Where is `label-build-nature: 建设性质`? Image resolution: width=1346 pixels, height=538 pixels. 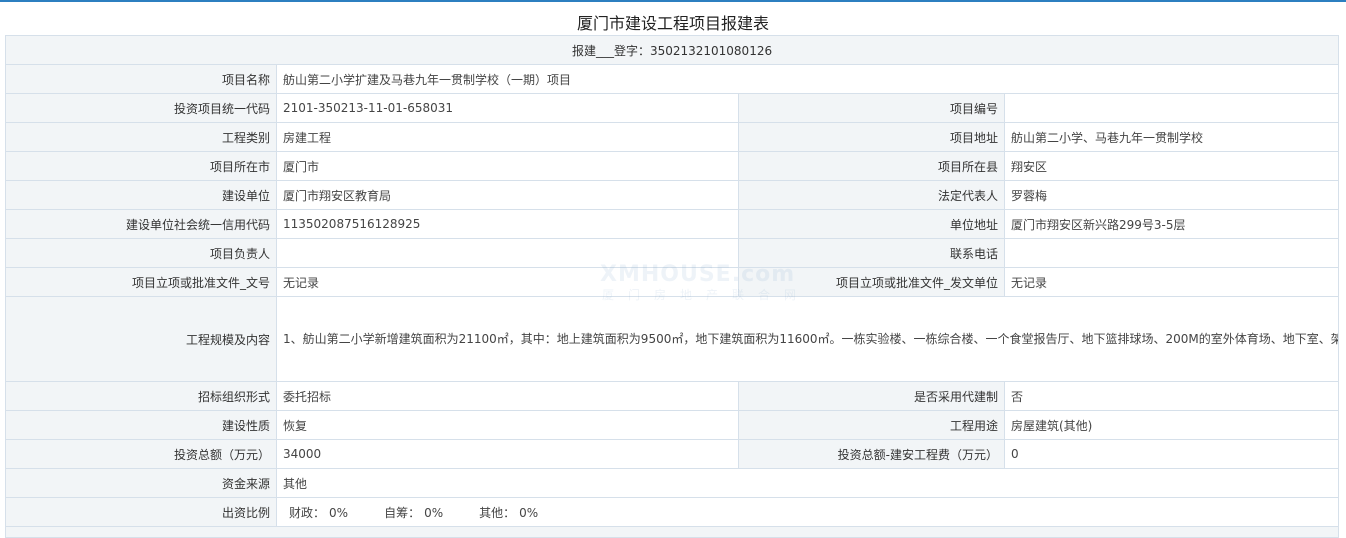
label-build-nature: 建设性质 is located at coordinates (141, 425).